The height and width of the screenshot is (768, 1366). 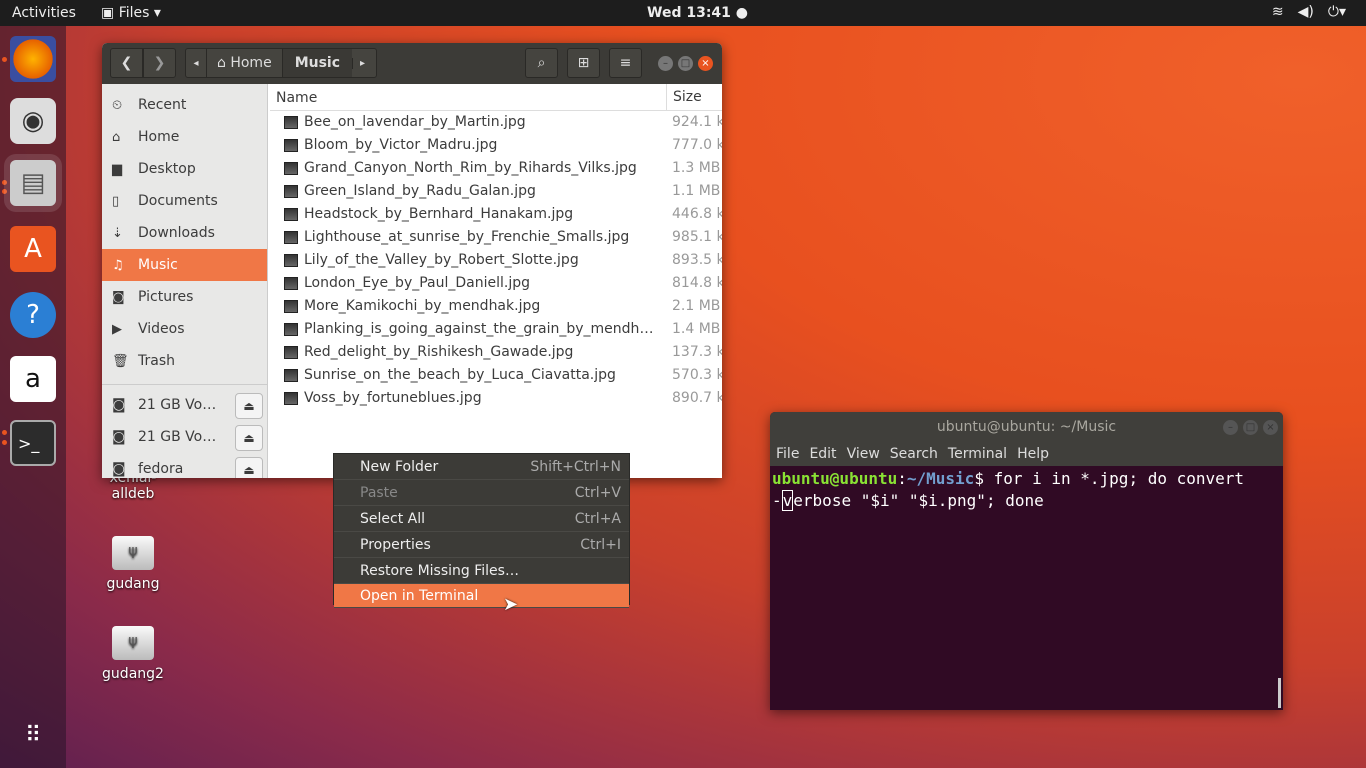 I want to click on sidebar-item-label: Documents, so click(x=178, y=201).